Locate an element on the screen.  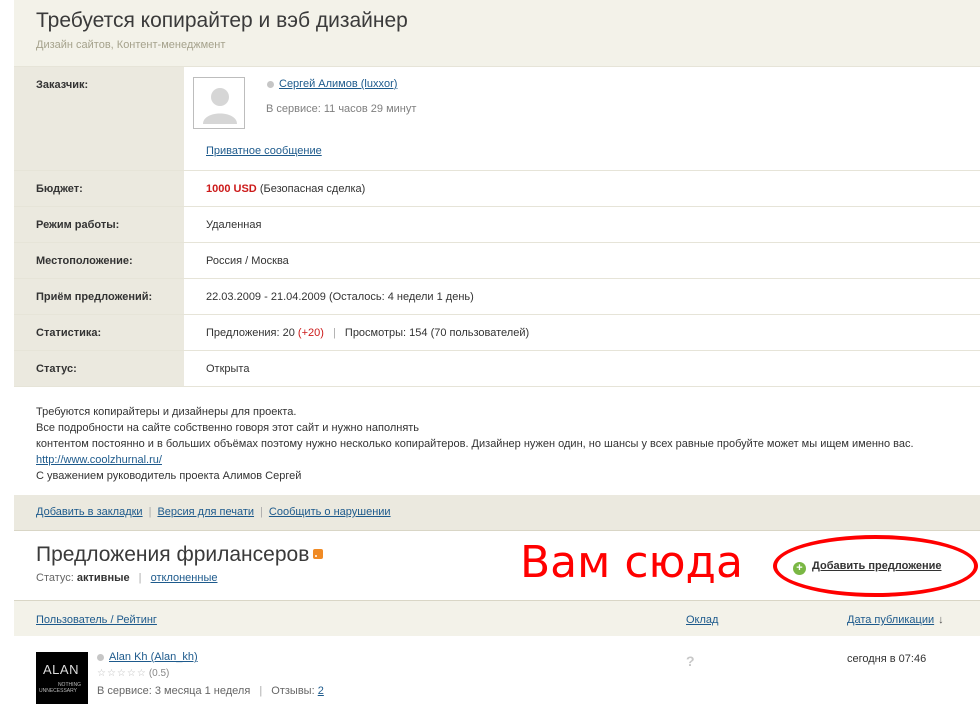
location-label: Местоположение: is located at coordinates (99, 260).